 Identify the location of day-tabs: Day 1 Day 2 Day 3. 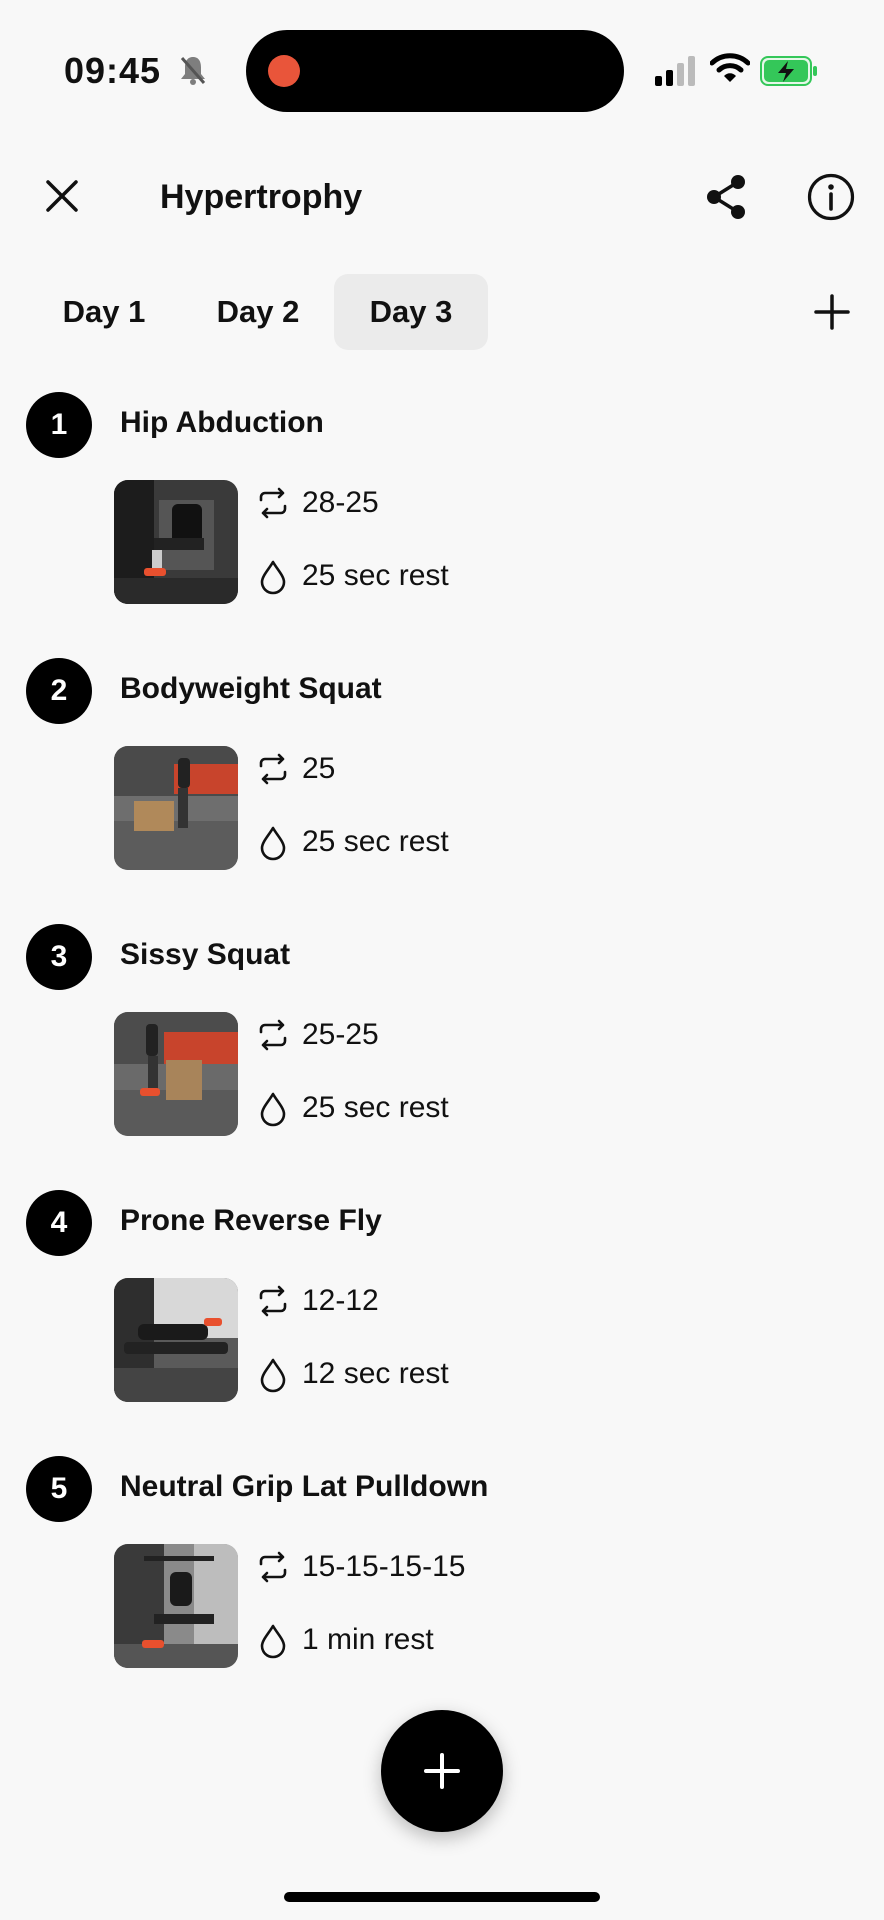
(442, 313).